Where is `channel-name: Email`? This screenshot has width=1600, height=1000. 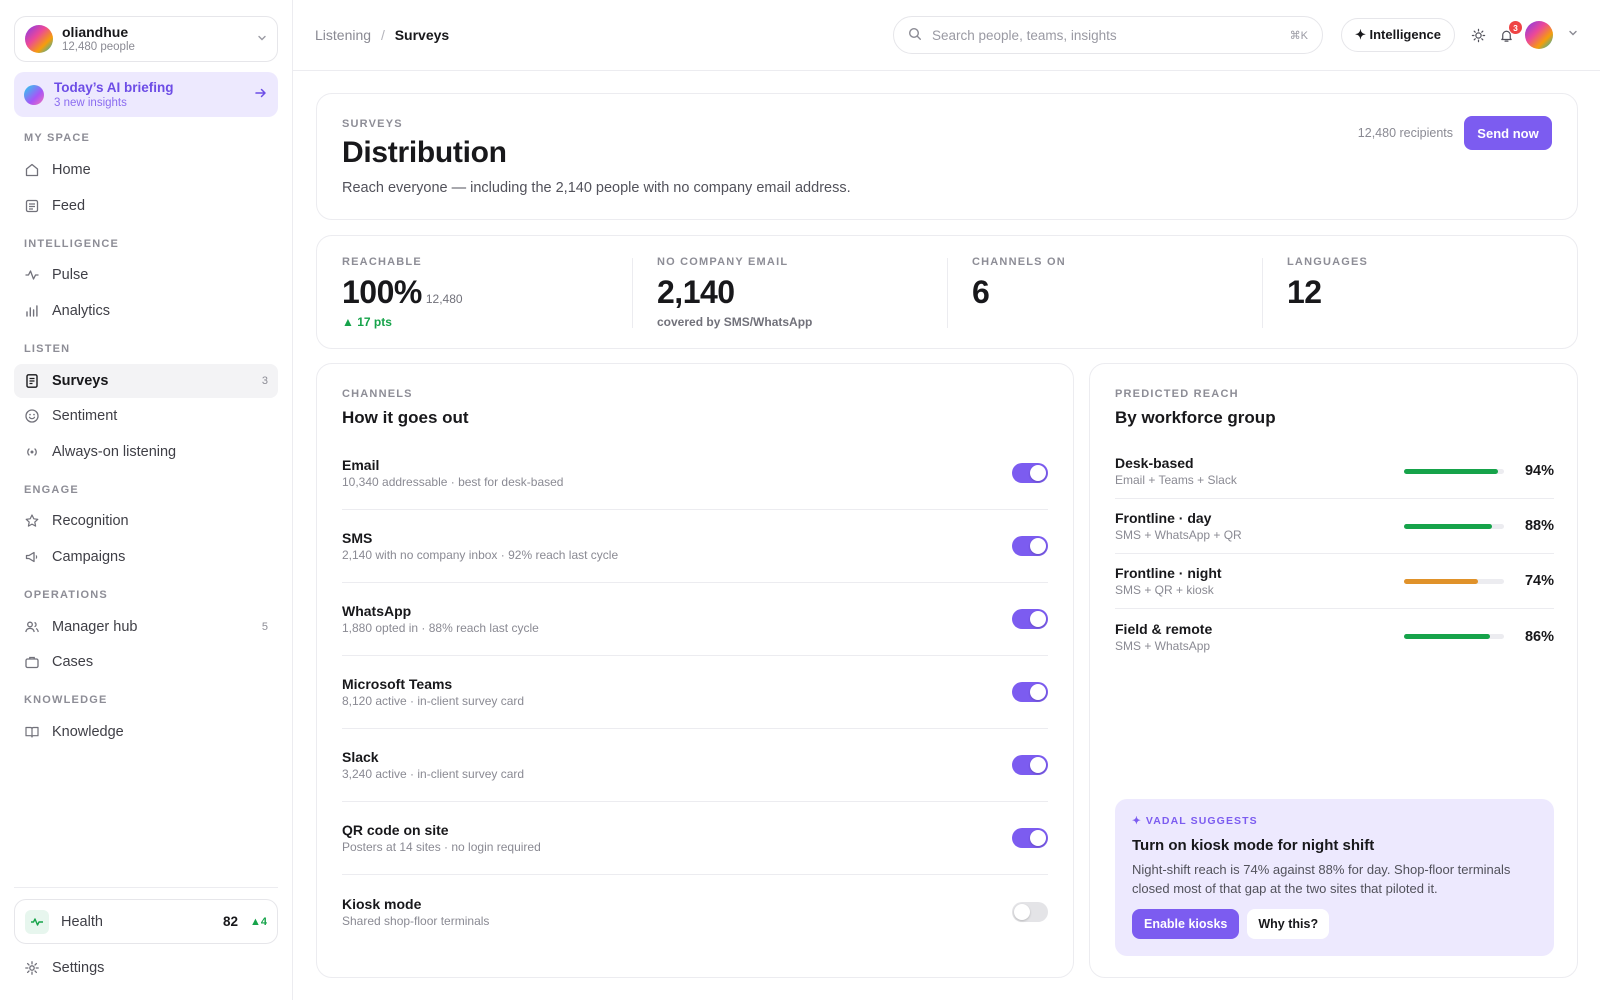 channel-name: Email is located at coordinates (361, 465).